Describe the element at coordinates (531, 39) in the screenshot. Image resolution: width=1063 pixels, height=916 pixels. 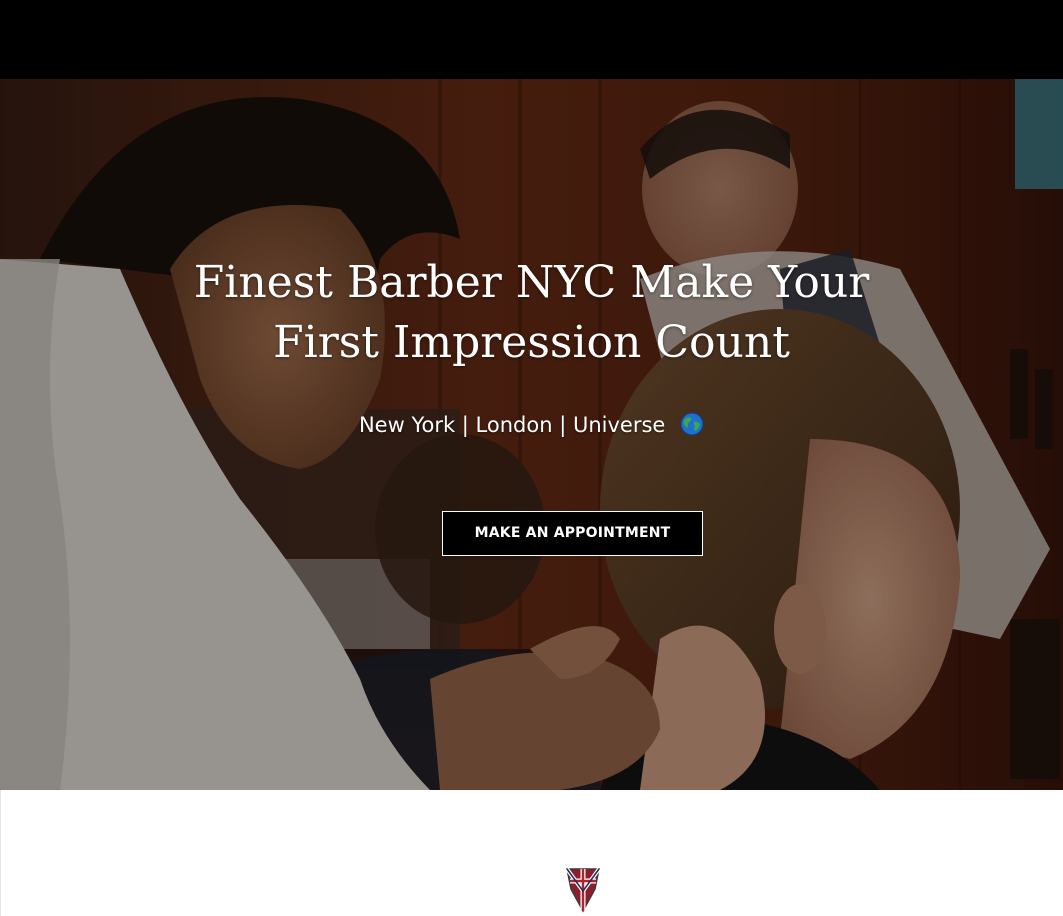
I see `top-bar` at that location.